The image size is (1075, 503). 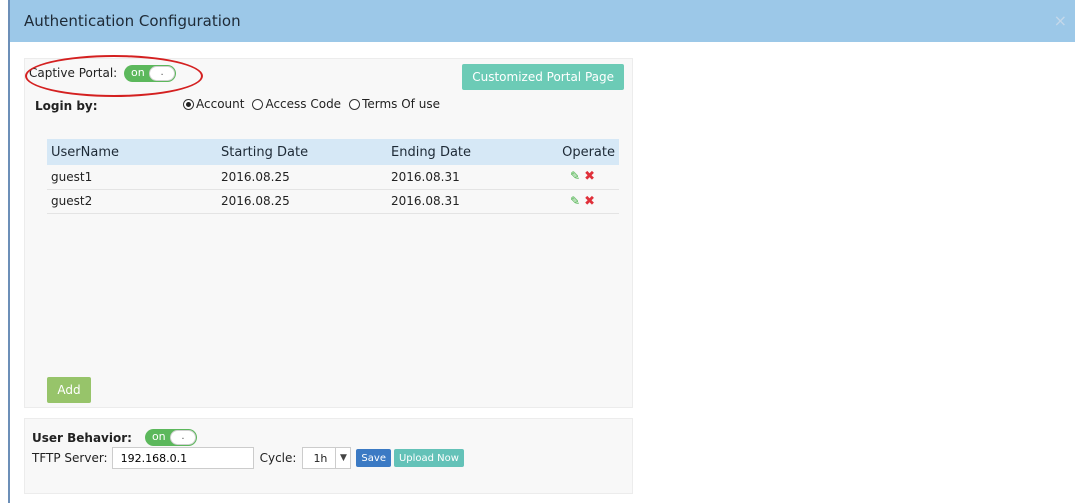 I want to click on radio-terms-of-use: Terms Of use, so click(x=394, y=104).